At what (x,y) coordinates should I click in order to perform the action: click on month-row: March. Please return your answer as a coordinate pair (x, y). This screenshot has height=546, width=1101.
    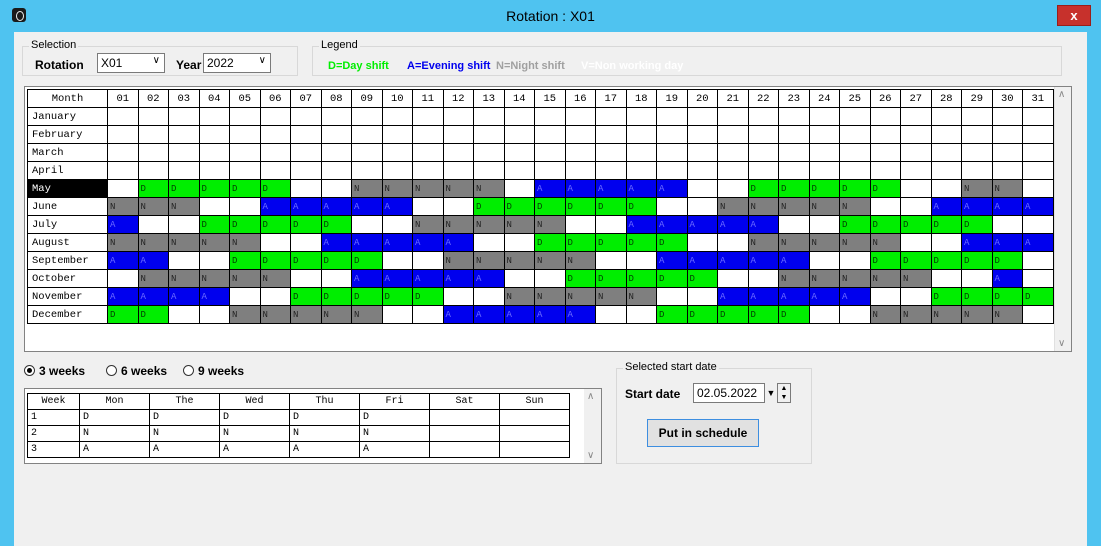
    Looking at the image, I should click on (540, 152).